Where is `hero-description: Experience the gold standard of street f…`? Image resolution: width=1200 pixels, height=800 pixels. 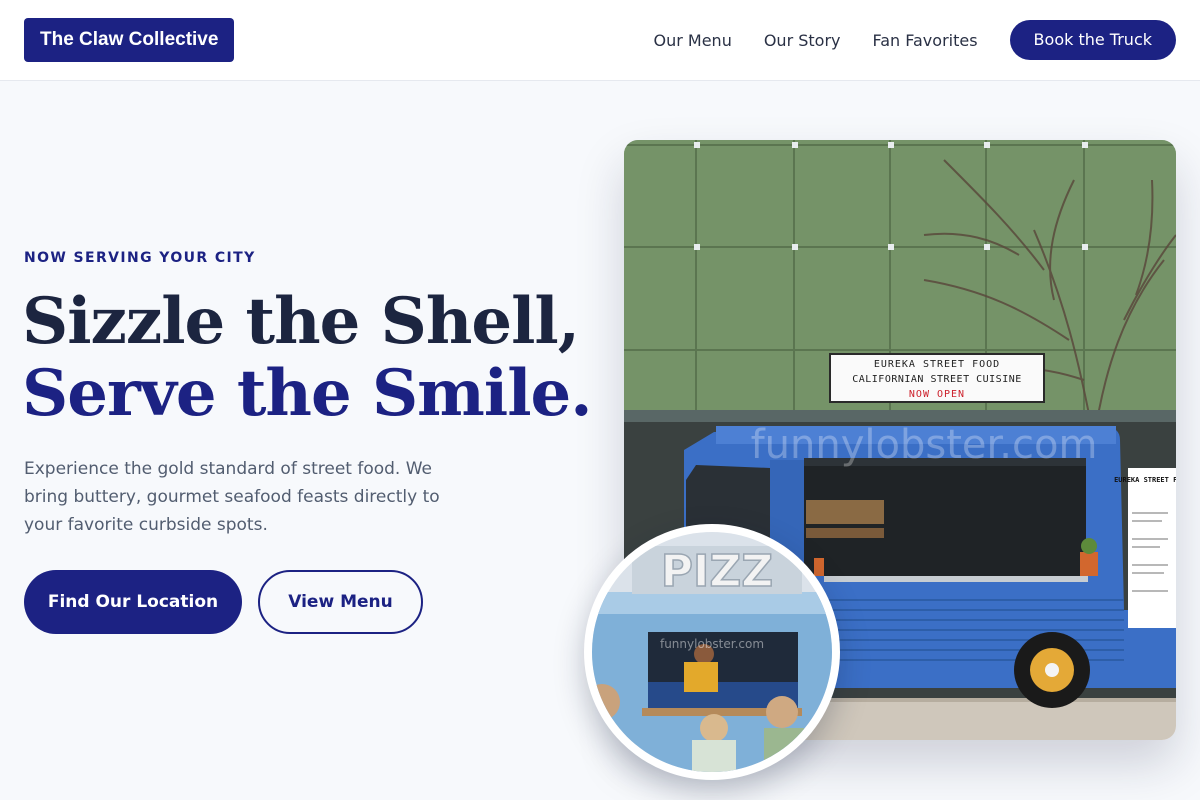 hero-description: Experience the gold standard of street f… is located at coordinates (232, 497).